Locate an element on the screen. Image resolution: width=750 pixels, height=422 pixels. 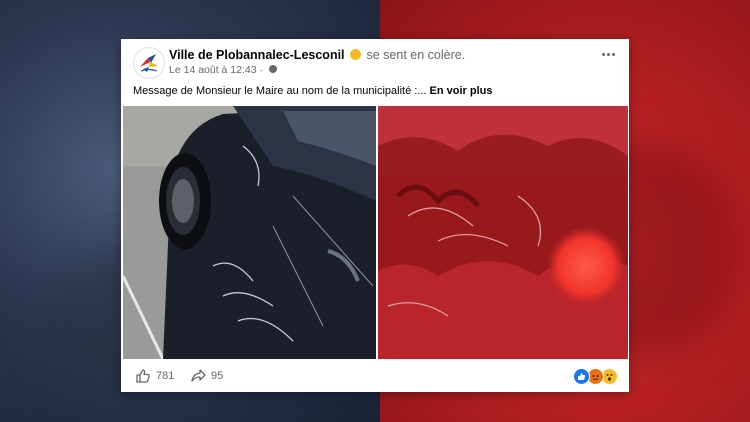
like-count: 781 is located at coordinates (165, 376).